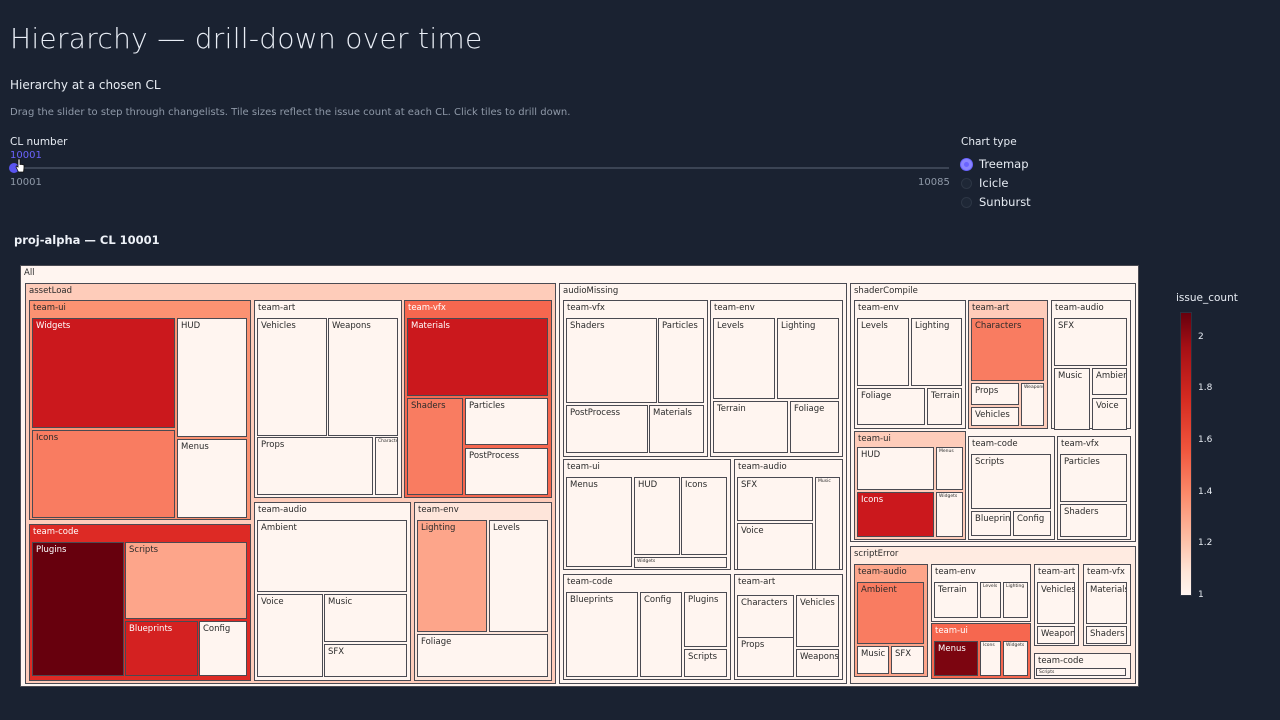  I want to click on treemap-tile-sc-env-levels: Levels, so click(883, 352).